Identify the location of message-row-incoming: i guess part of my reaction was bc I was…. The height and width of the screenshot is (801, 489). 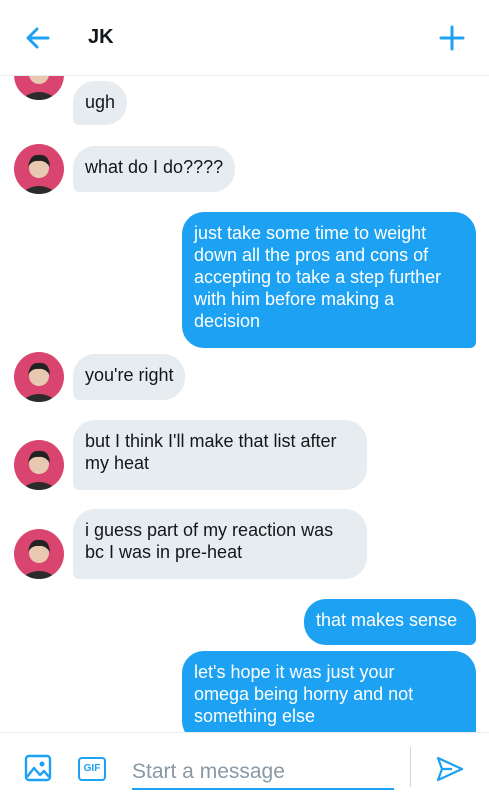
(244, 545).